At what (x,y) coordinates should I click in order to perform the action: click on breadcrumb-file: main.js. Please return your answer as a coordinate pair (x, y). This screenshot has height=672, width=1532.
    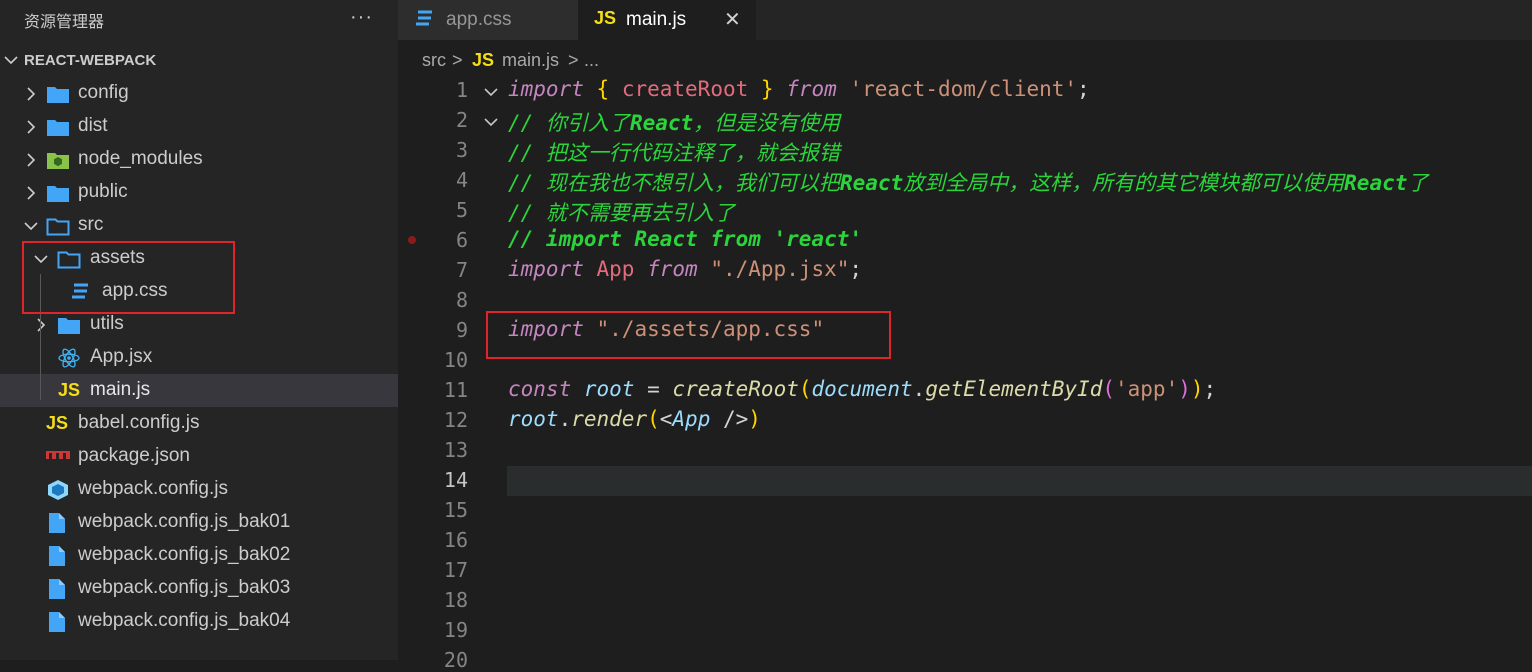
    Looking at the image, I should click on (530, 60).